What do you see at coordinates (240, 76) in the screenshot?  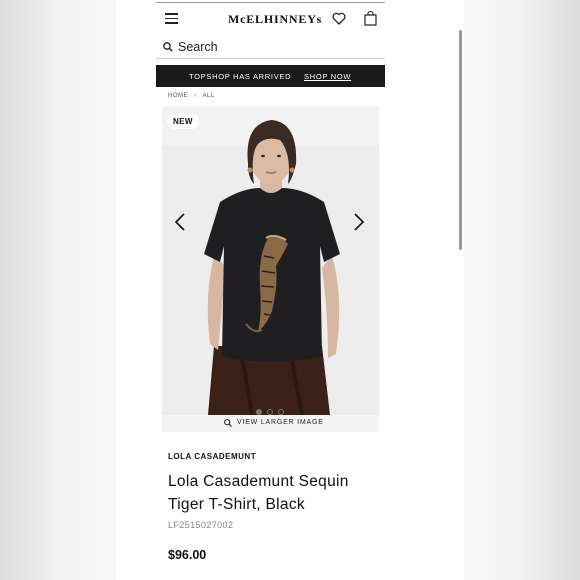 I see `promo-text: TOPSHOP HAS ARRIVED` at bounding box center [240, 76].